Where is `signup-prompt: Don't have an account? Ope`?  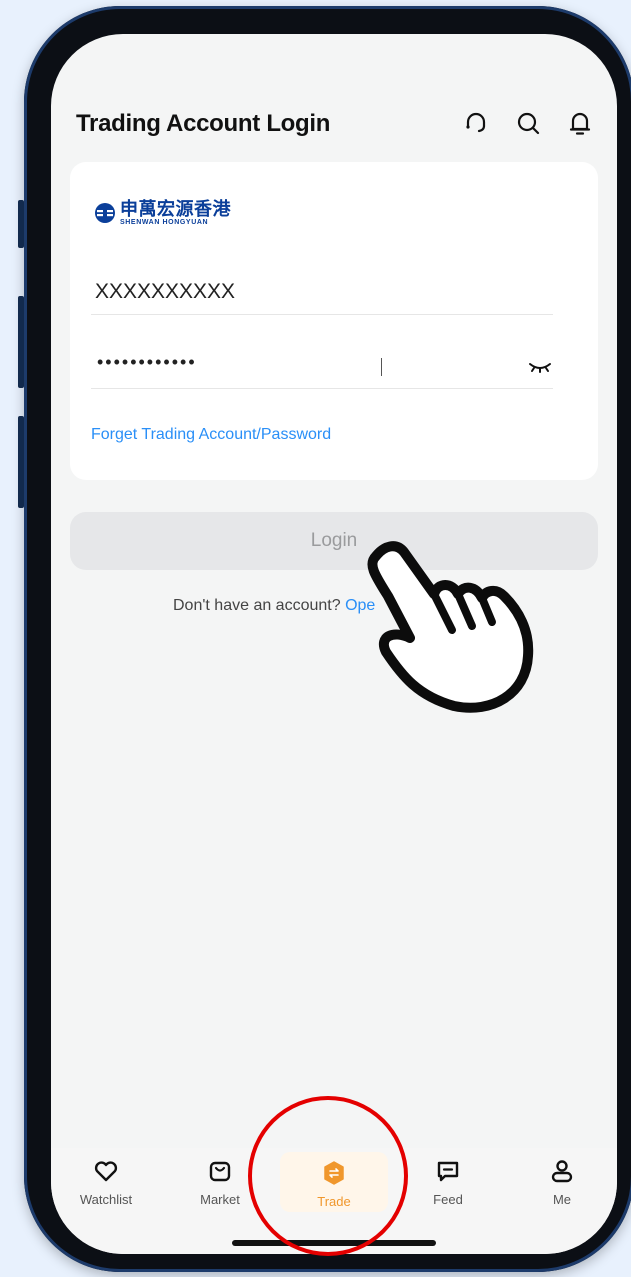
signup-prompt: Don't have an account? Ope is located at coordinates (274, 606).